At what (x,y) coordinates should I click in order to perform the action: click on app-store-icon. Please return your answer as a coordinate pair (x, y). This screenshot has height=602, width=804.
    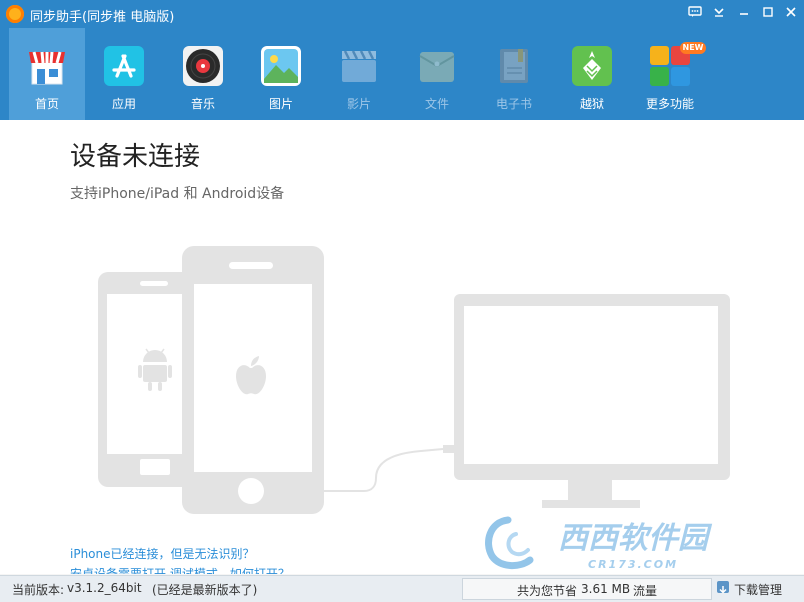
    Looking at the image, I should click on (124, 66).